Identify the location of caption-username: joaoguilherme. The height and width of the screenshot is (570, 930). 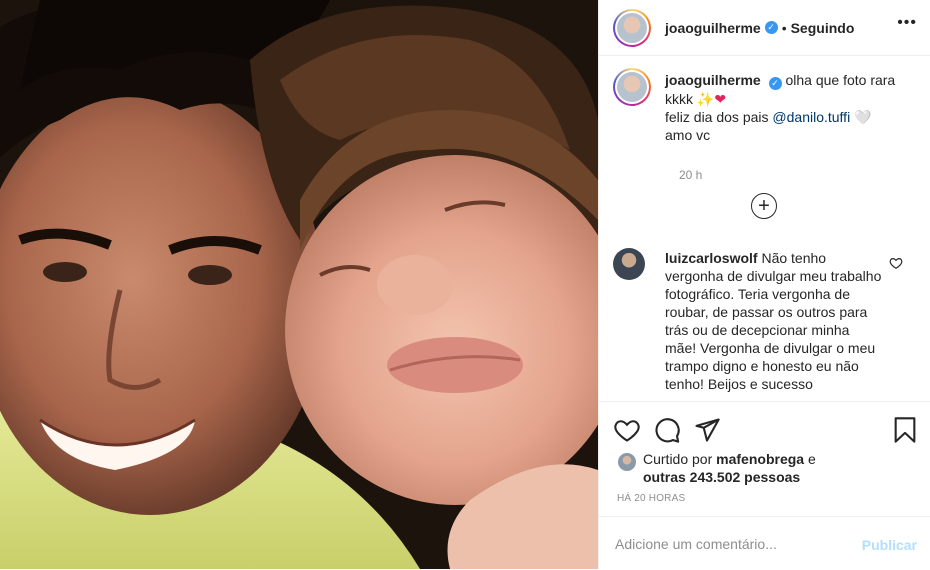
(713, 80).